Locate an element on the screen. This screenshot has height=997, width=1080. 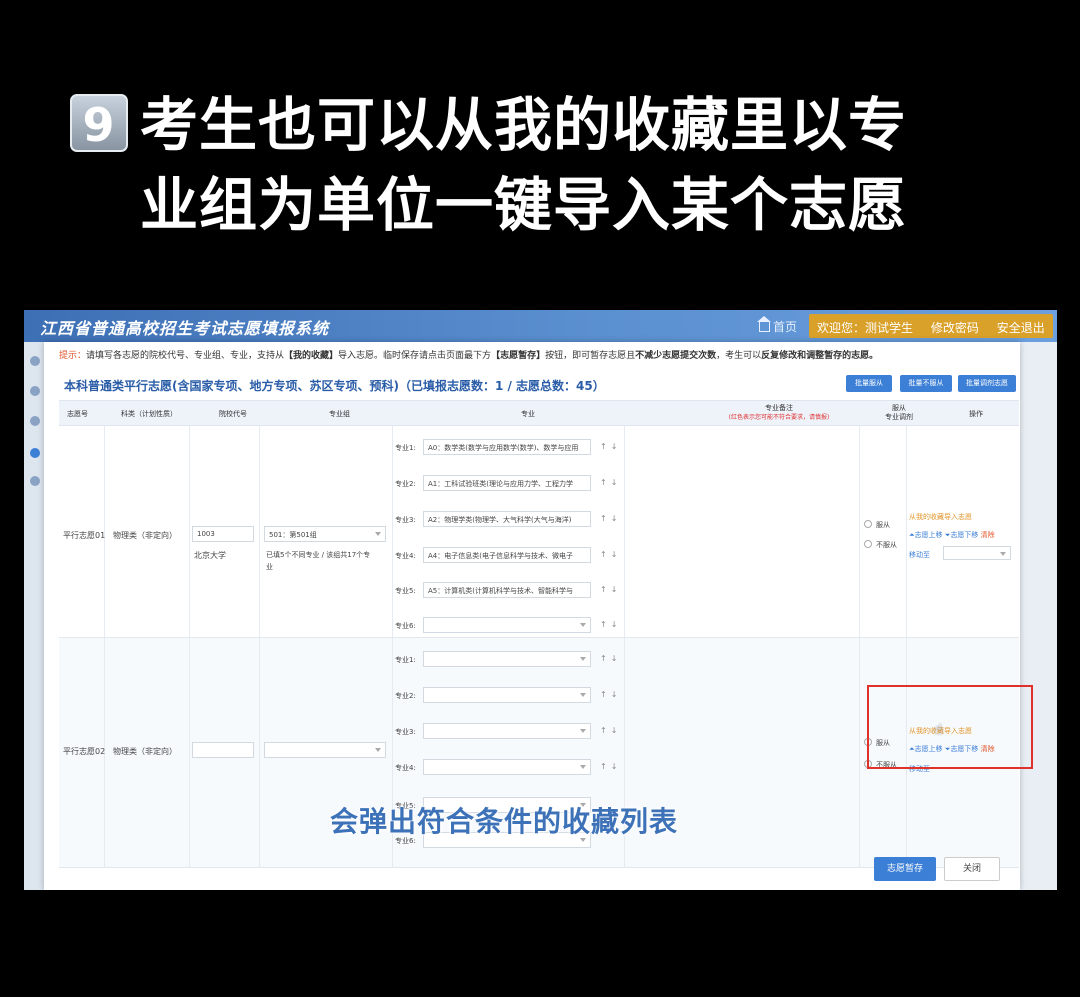
user-bar: 欢迎您：测试学生 修改密码 安全退出 is located at coordinates (931, 326).